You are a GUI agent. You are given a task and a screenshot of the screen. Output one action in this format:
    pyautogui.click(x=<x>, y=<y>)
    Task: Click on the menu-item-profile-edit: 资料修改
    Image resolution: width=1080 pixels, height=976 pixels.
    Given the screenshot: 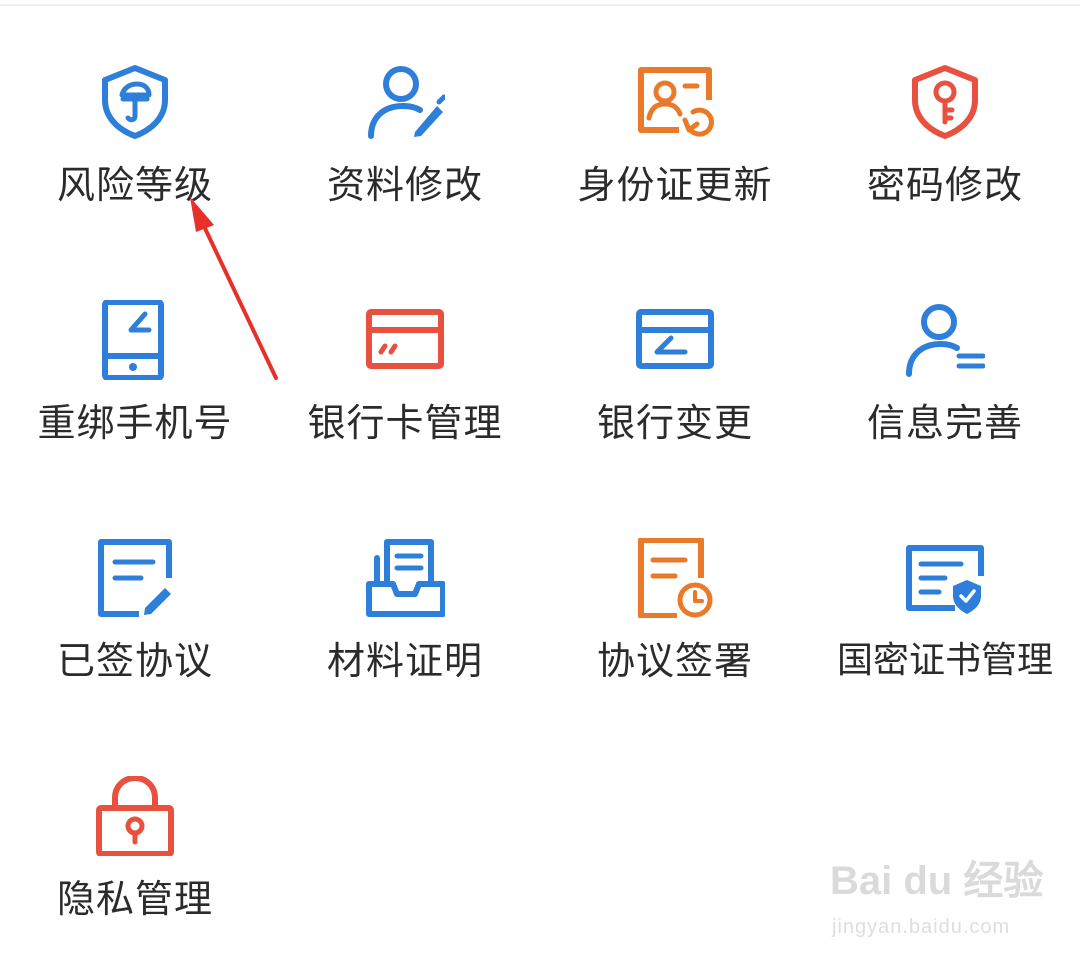 What is the action you would take?
    pyautogui.click(x=405, y=162)
    